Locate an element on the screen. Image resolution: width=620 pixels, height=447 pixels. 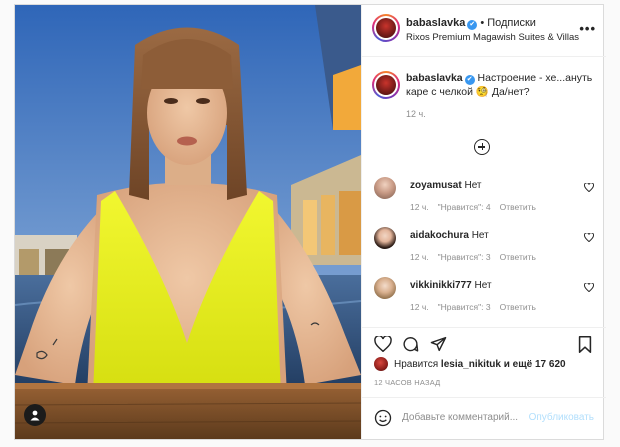
bookmark-icon is located at coordinates (585, 346).